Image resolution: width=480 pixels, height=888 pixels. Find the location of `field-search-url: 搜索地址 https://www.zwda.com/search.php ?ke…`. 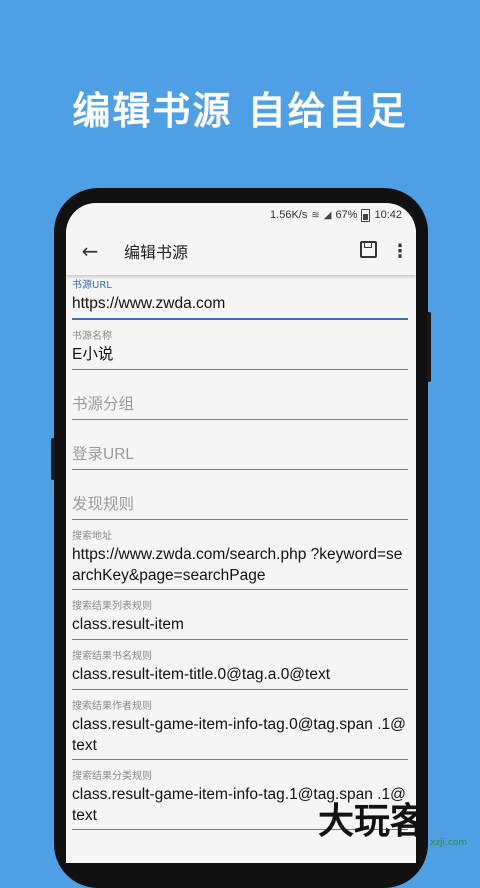

field-search-url: 搜索地址 https://www.zwda.com/search.php ?ke… is located at coordinates (240, 560).